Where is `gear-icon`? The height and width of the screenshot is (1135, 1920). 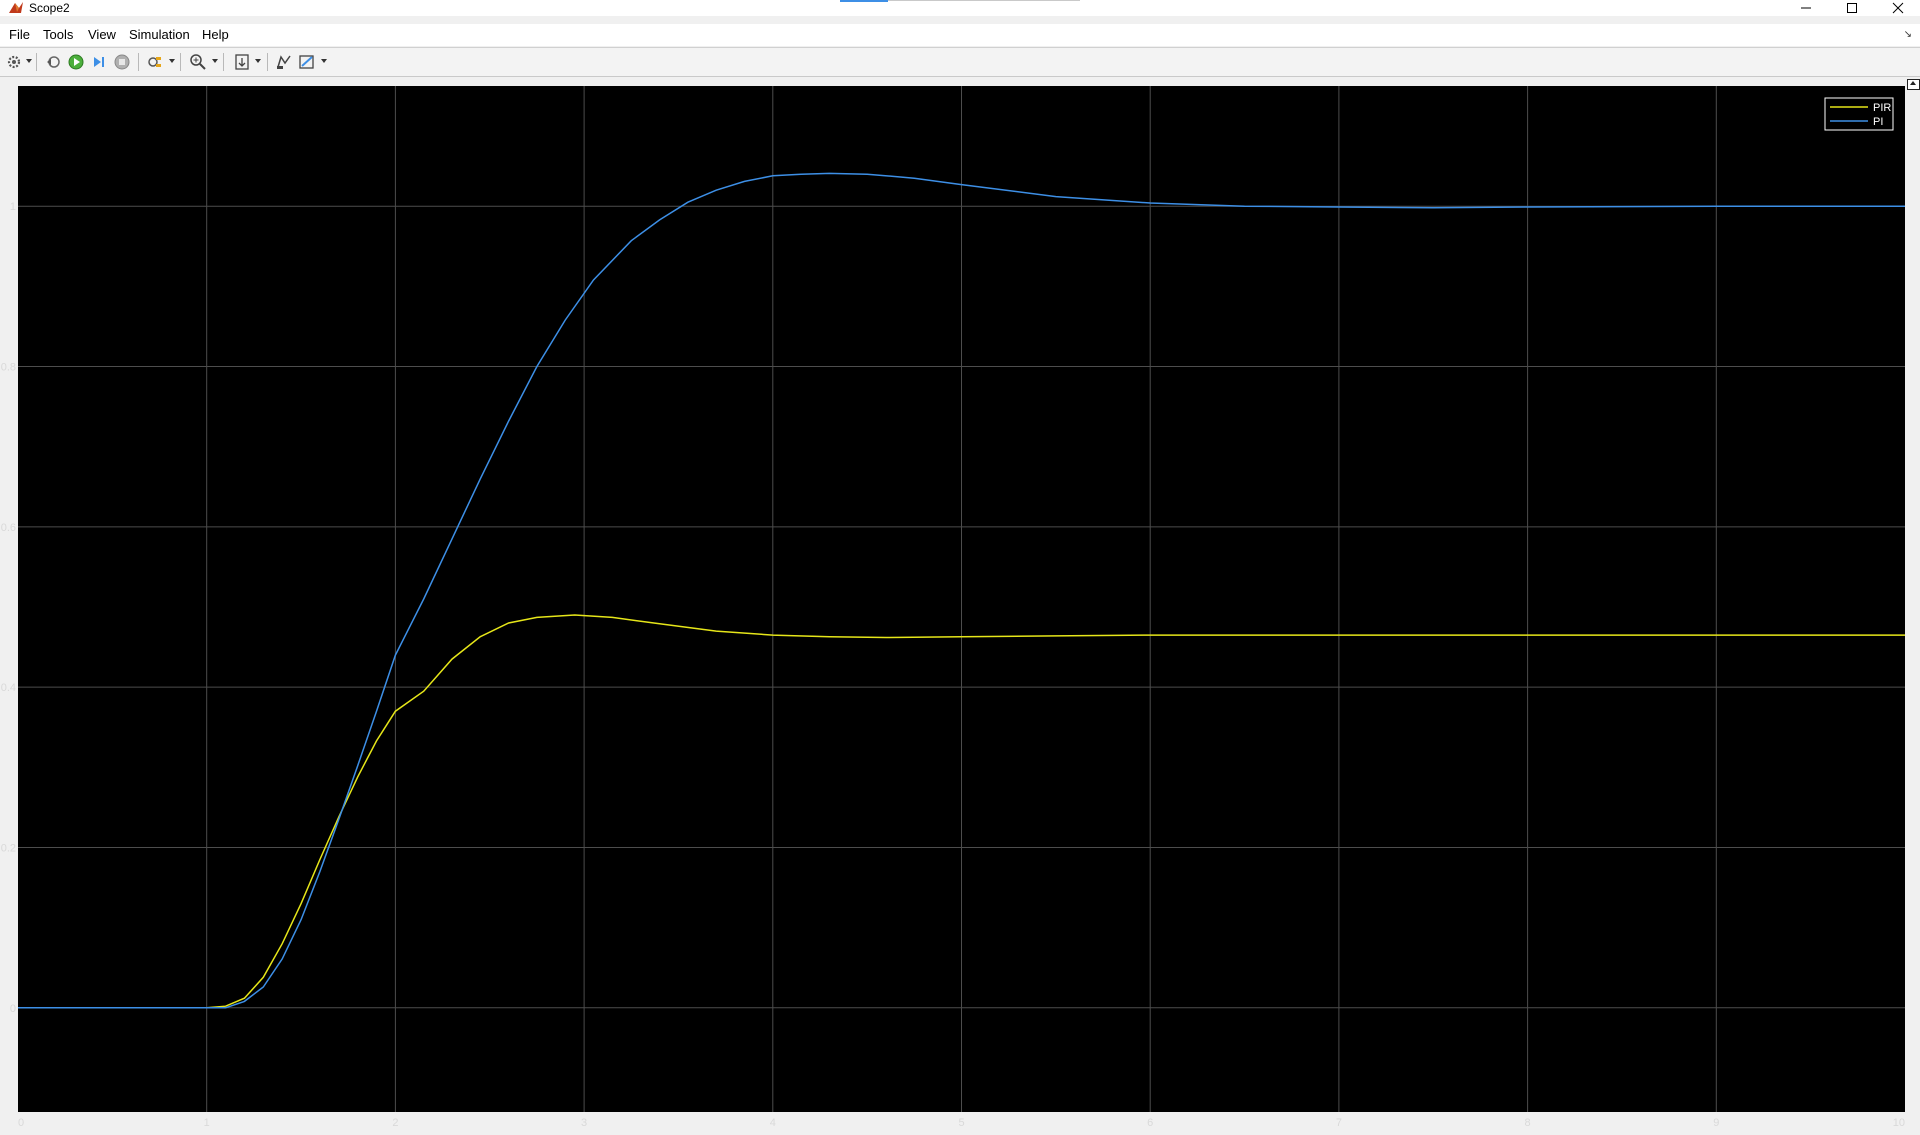 gear-icon is located at coordinates (14, 62).